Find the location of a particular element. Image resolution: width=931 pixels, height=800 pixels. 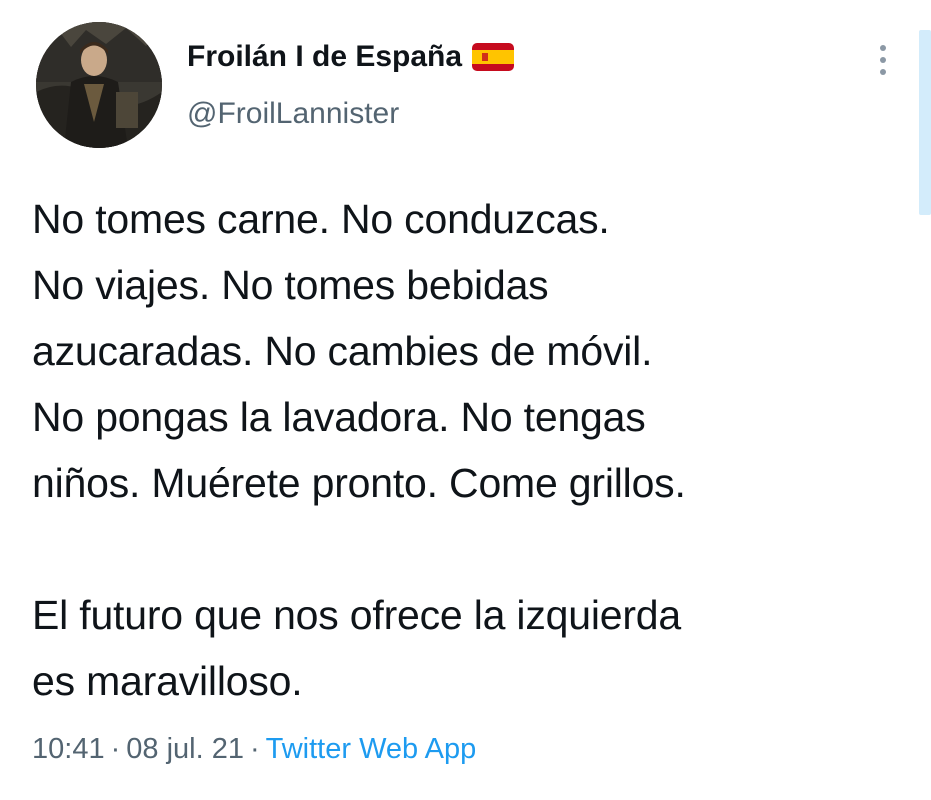

tweet-source-link: Twitter Web App is located at coordinates (371, 749).